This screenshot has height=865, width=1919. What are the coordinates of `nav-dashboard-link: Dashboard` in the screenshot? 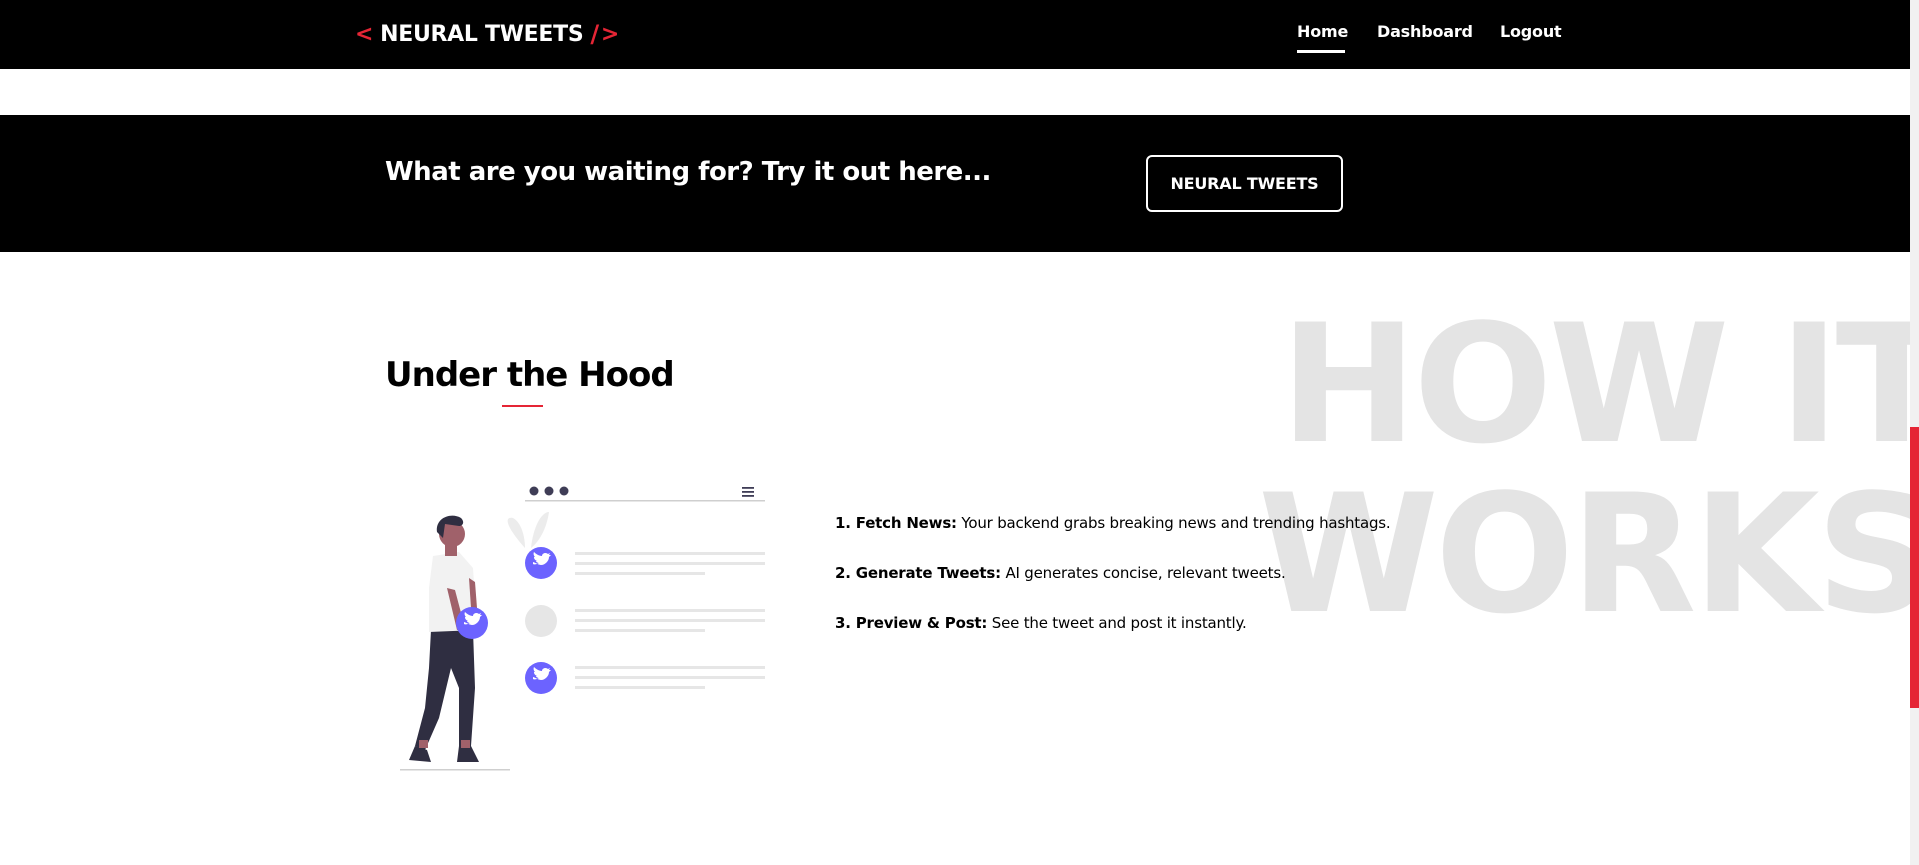 It's located at (1425, 33).